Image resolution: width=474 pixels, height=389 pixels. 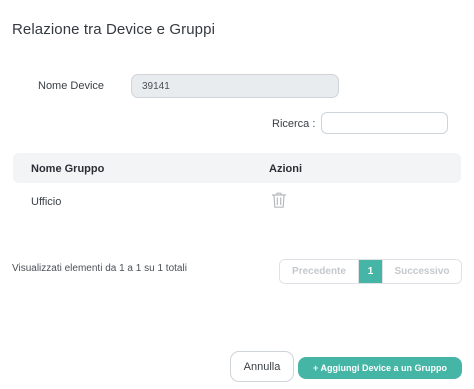 I want to click on column-header-group-name: Nome Gruppo, so click(x=67, y=169).